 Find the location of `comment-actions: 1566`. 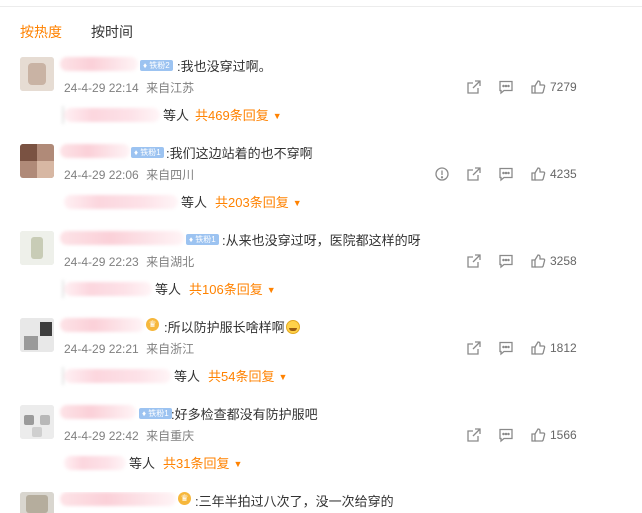

comment-actions: 1566 is located at coordinates (500, 435).